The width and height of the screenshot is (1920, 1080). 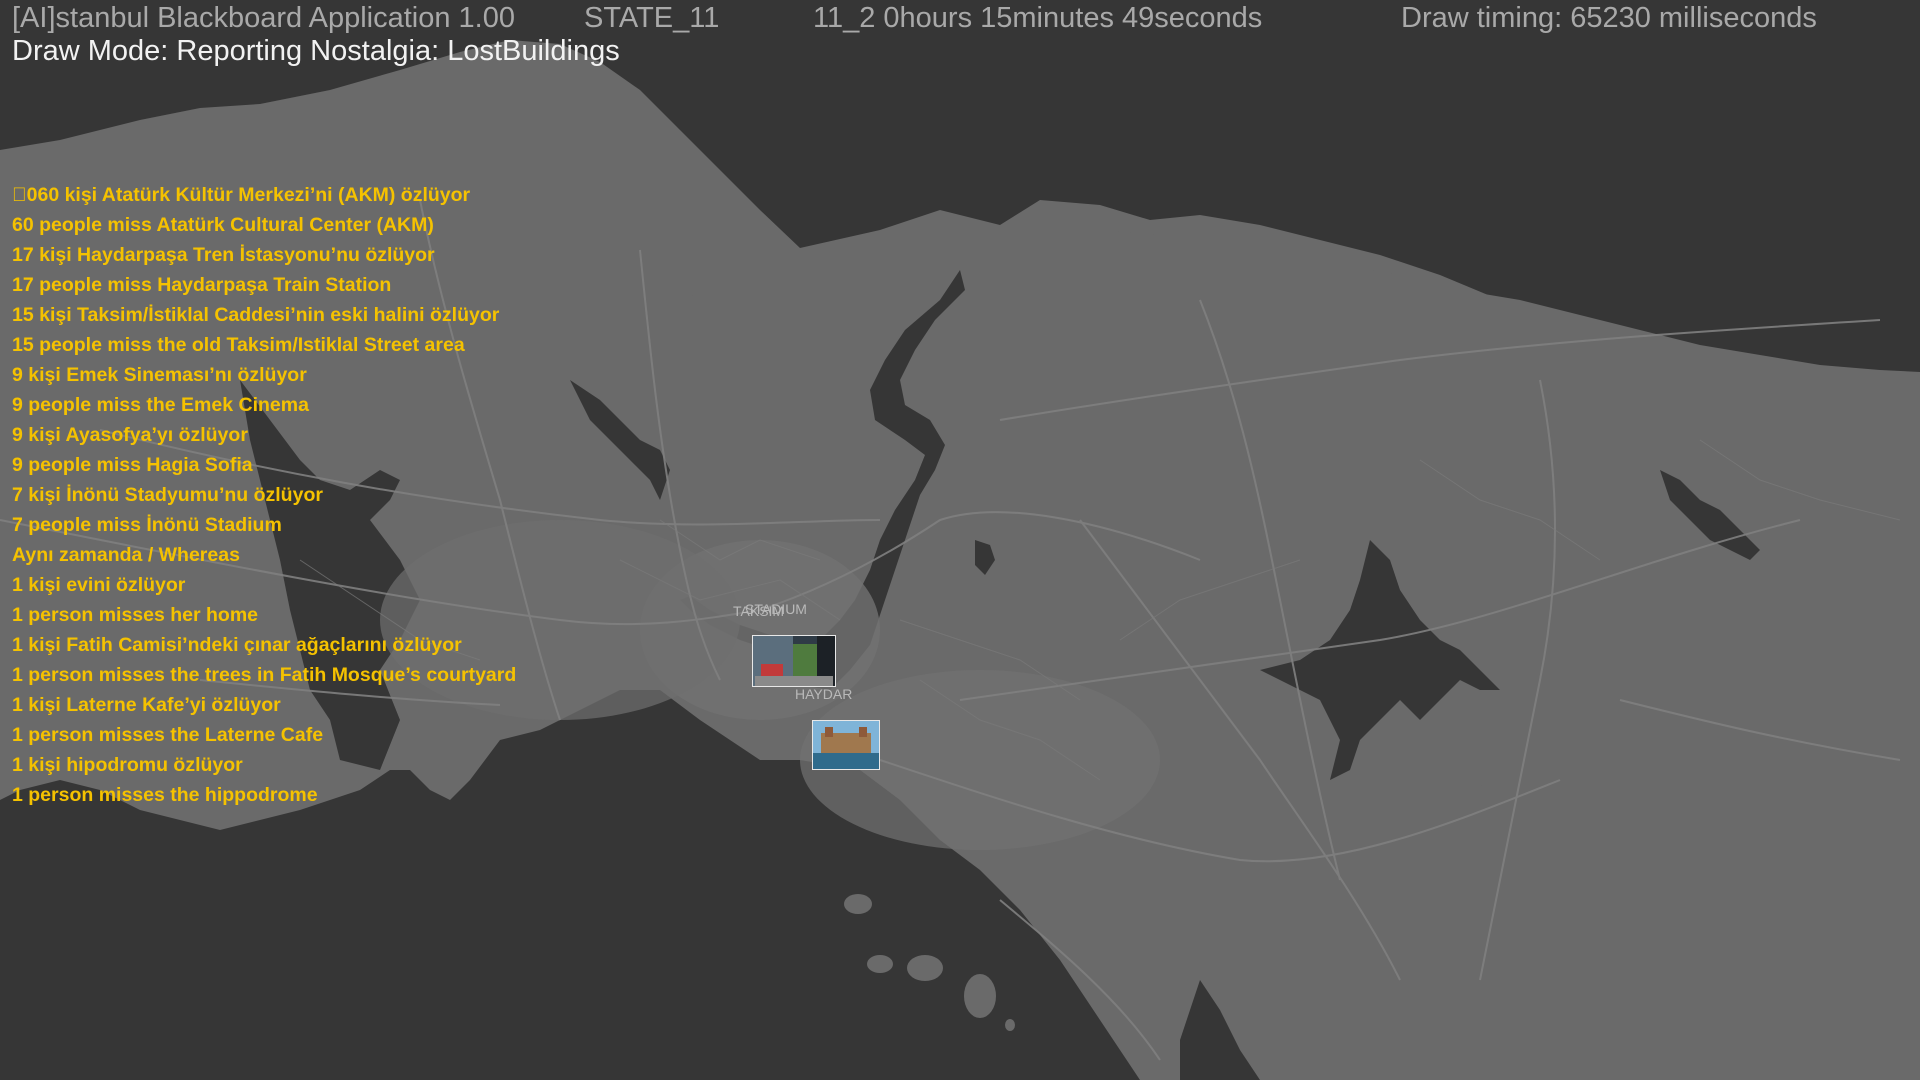 What do you see at coordinates (135, 615) in the screenshot?
I see `report-line: 1 person misses her home` at bounding box center [135, 615].